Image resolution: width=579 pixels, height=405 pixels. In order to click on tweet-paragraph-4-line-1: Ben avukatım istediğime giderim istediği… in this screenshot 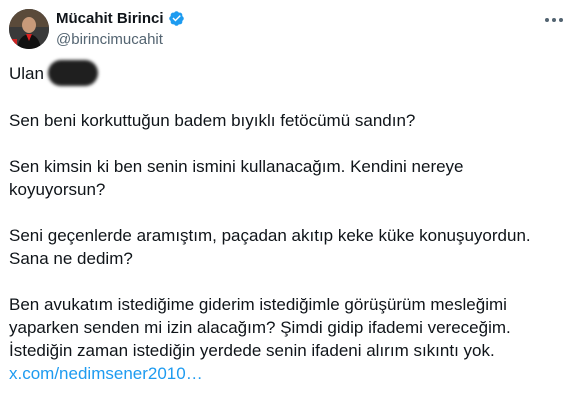, I will do `click(258, 304)`.